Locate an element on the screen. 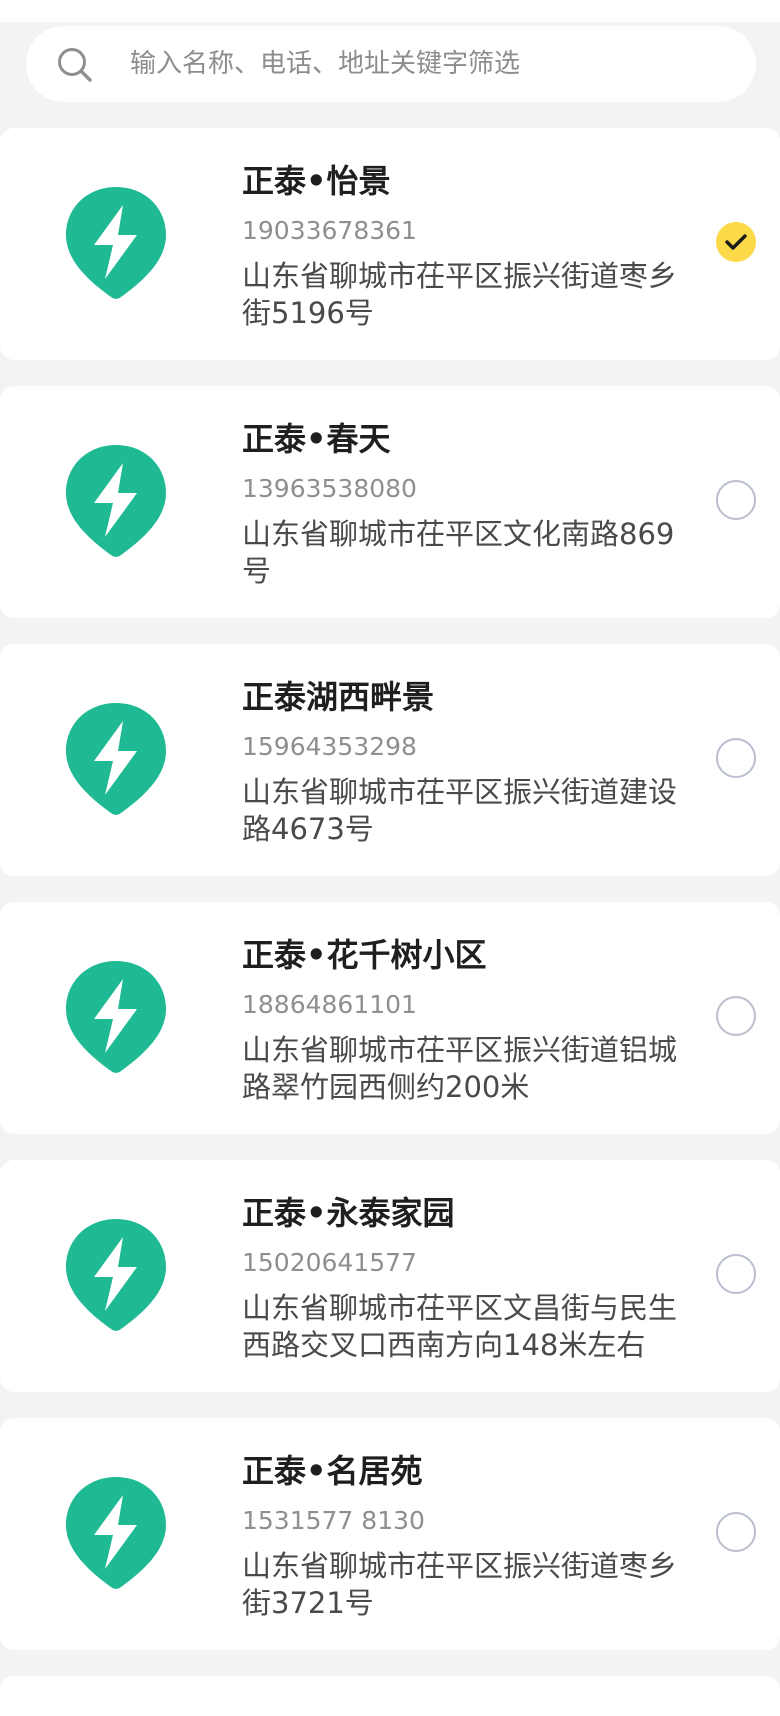 The width and height of the screenshot is (780, 1716). station-name: 正泰•名居苑 is located at coordinates (332, 1471).